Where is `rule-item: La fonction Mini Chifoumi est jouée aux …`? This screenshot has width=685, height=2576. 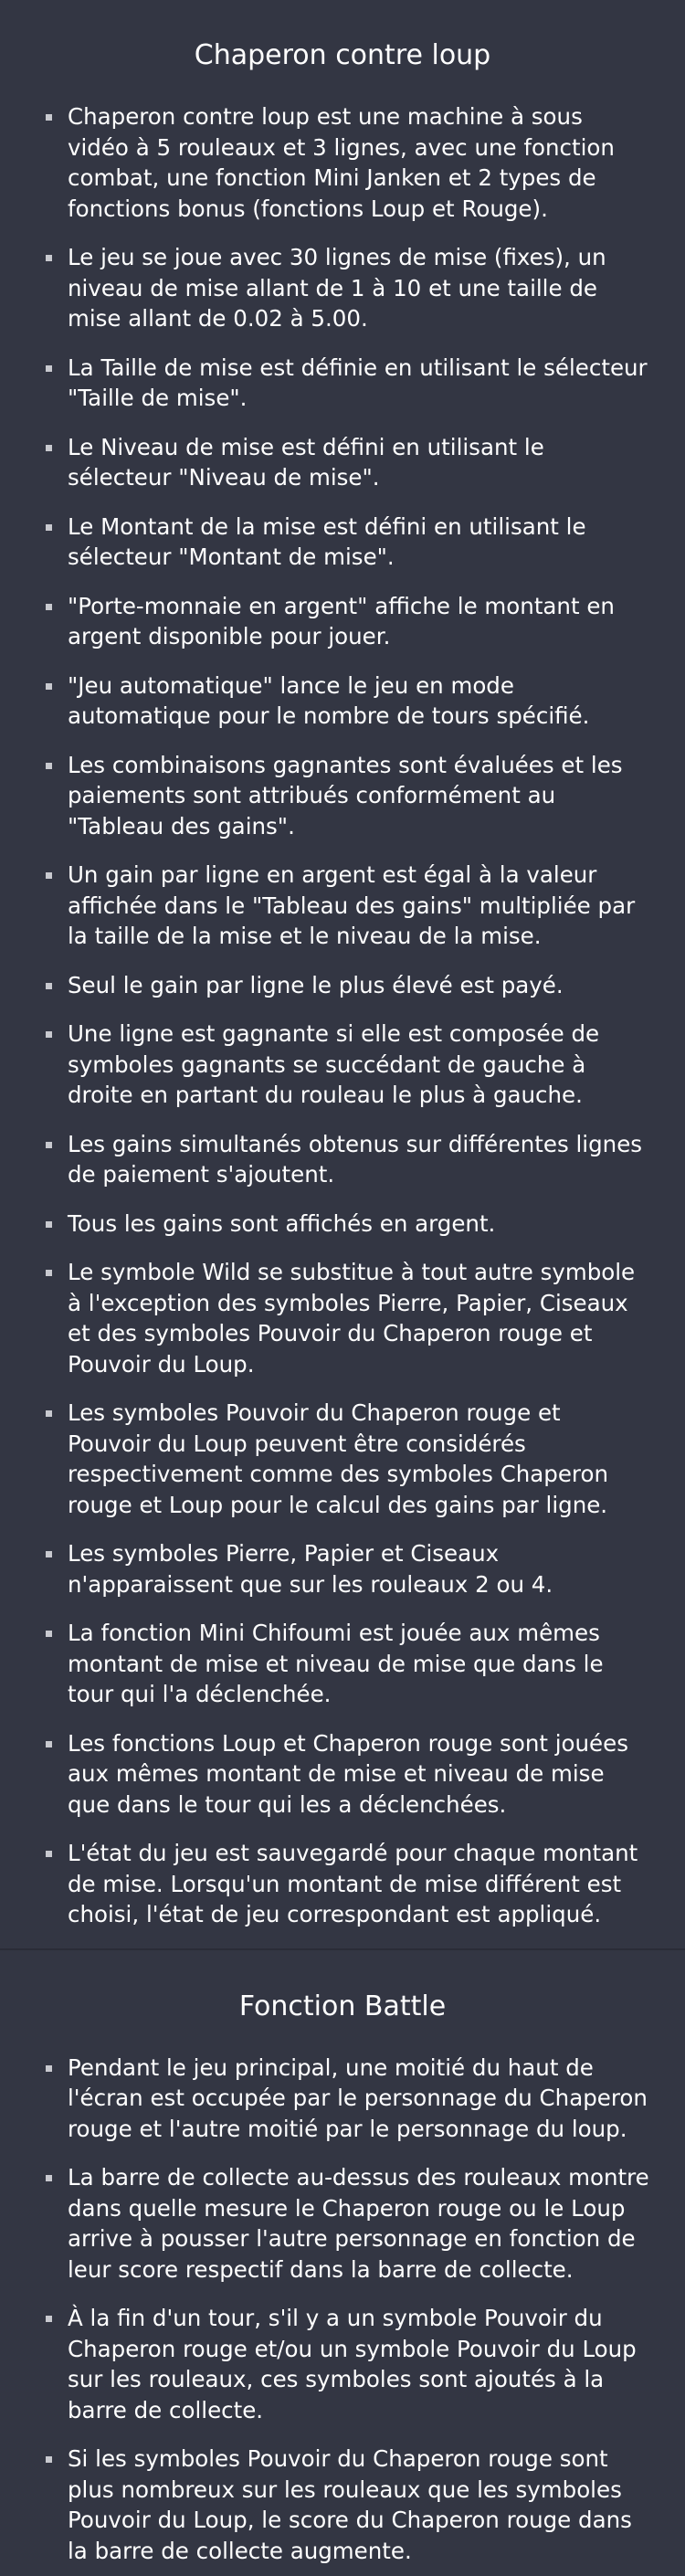
rule-item: La fonction Mini Chifoumi est jouée aux … is located at coordinates (346, 1664).